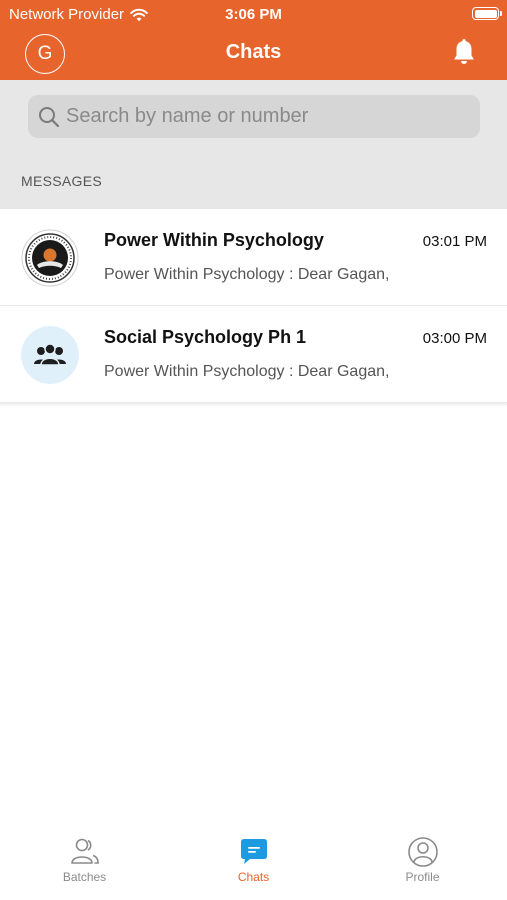 The height and width of the screenshot is (900, 507). I want to click on search-icon, so click(49, 116).